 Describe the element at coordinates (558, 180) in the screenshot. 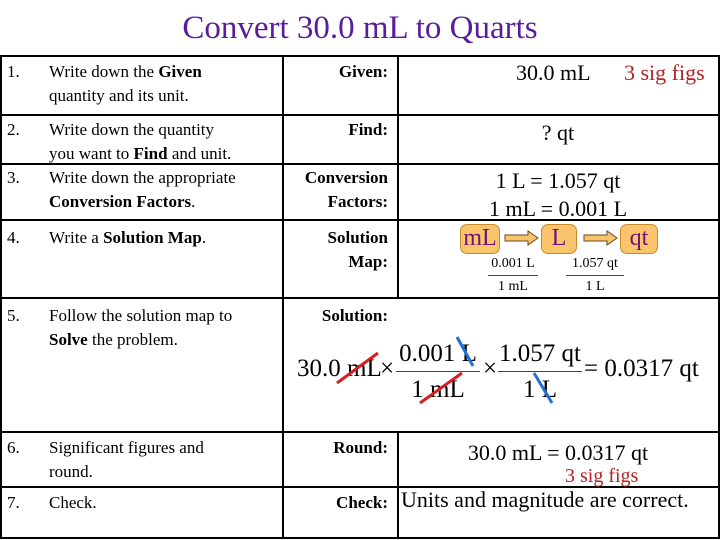

I see `conversion-factor-1: 1 L = 1.057 qt` at that location.